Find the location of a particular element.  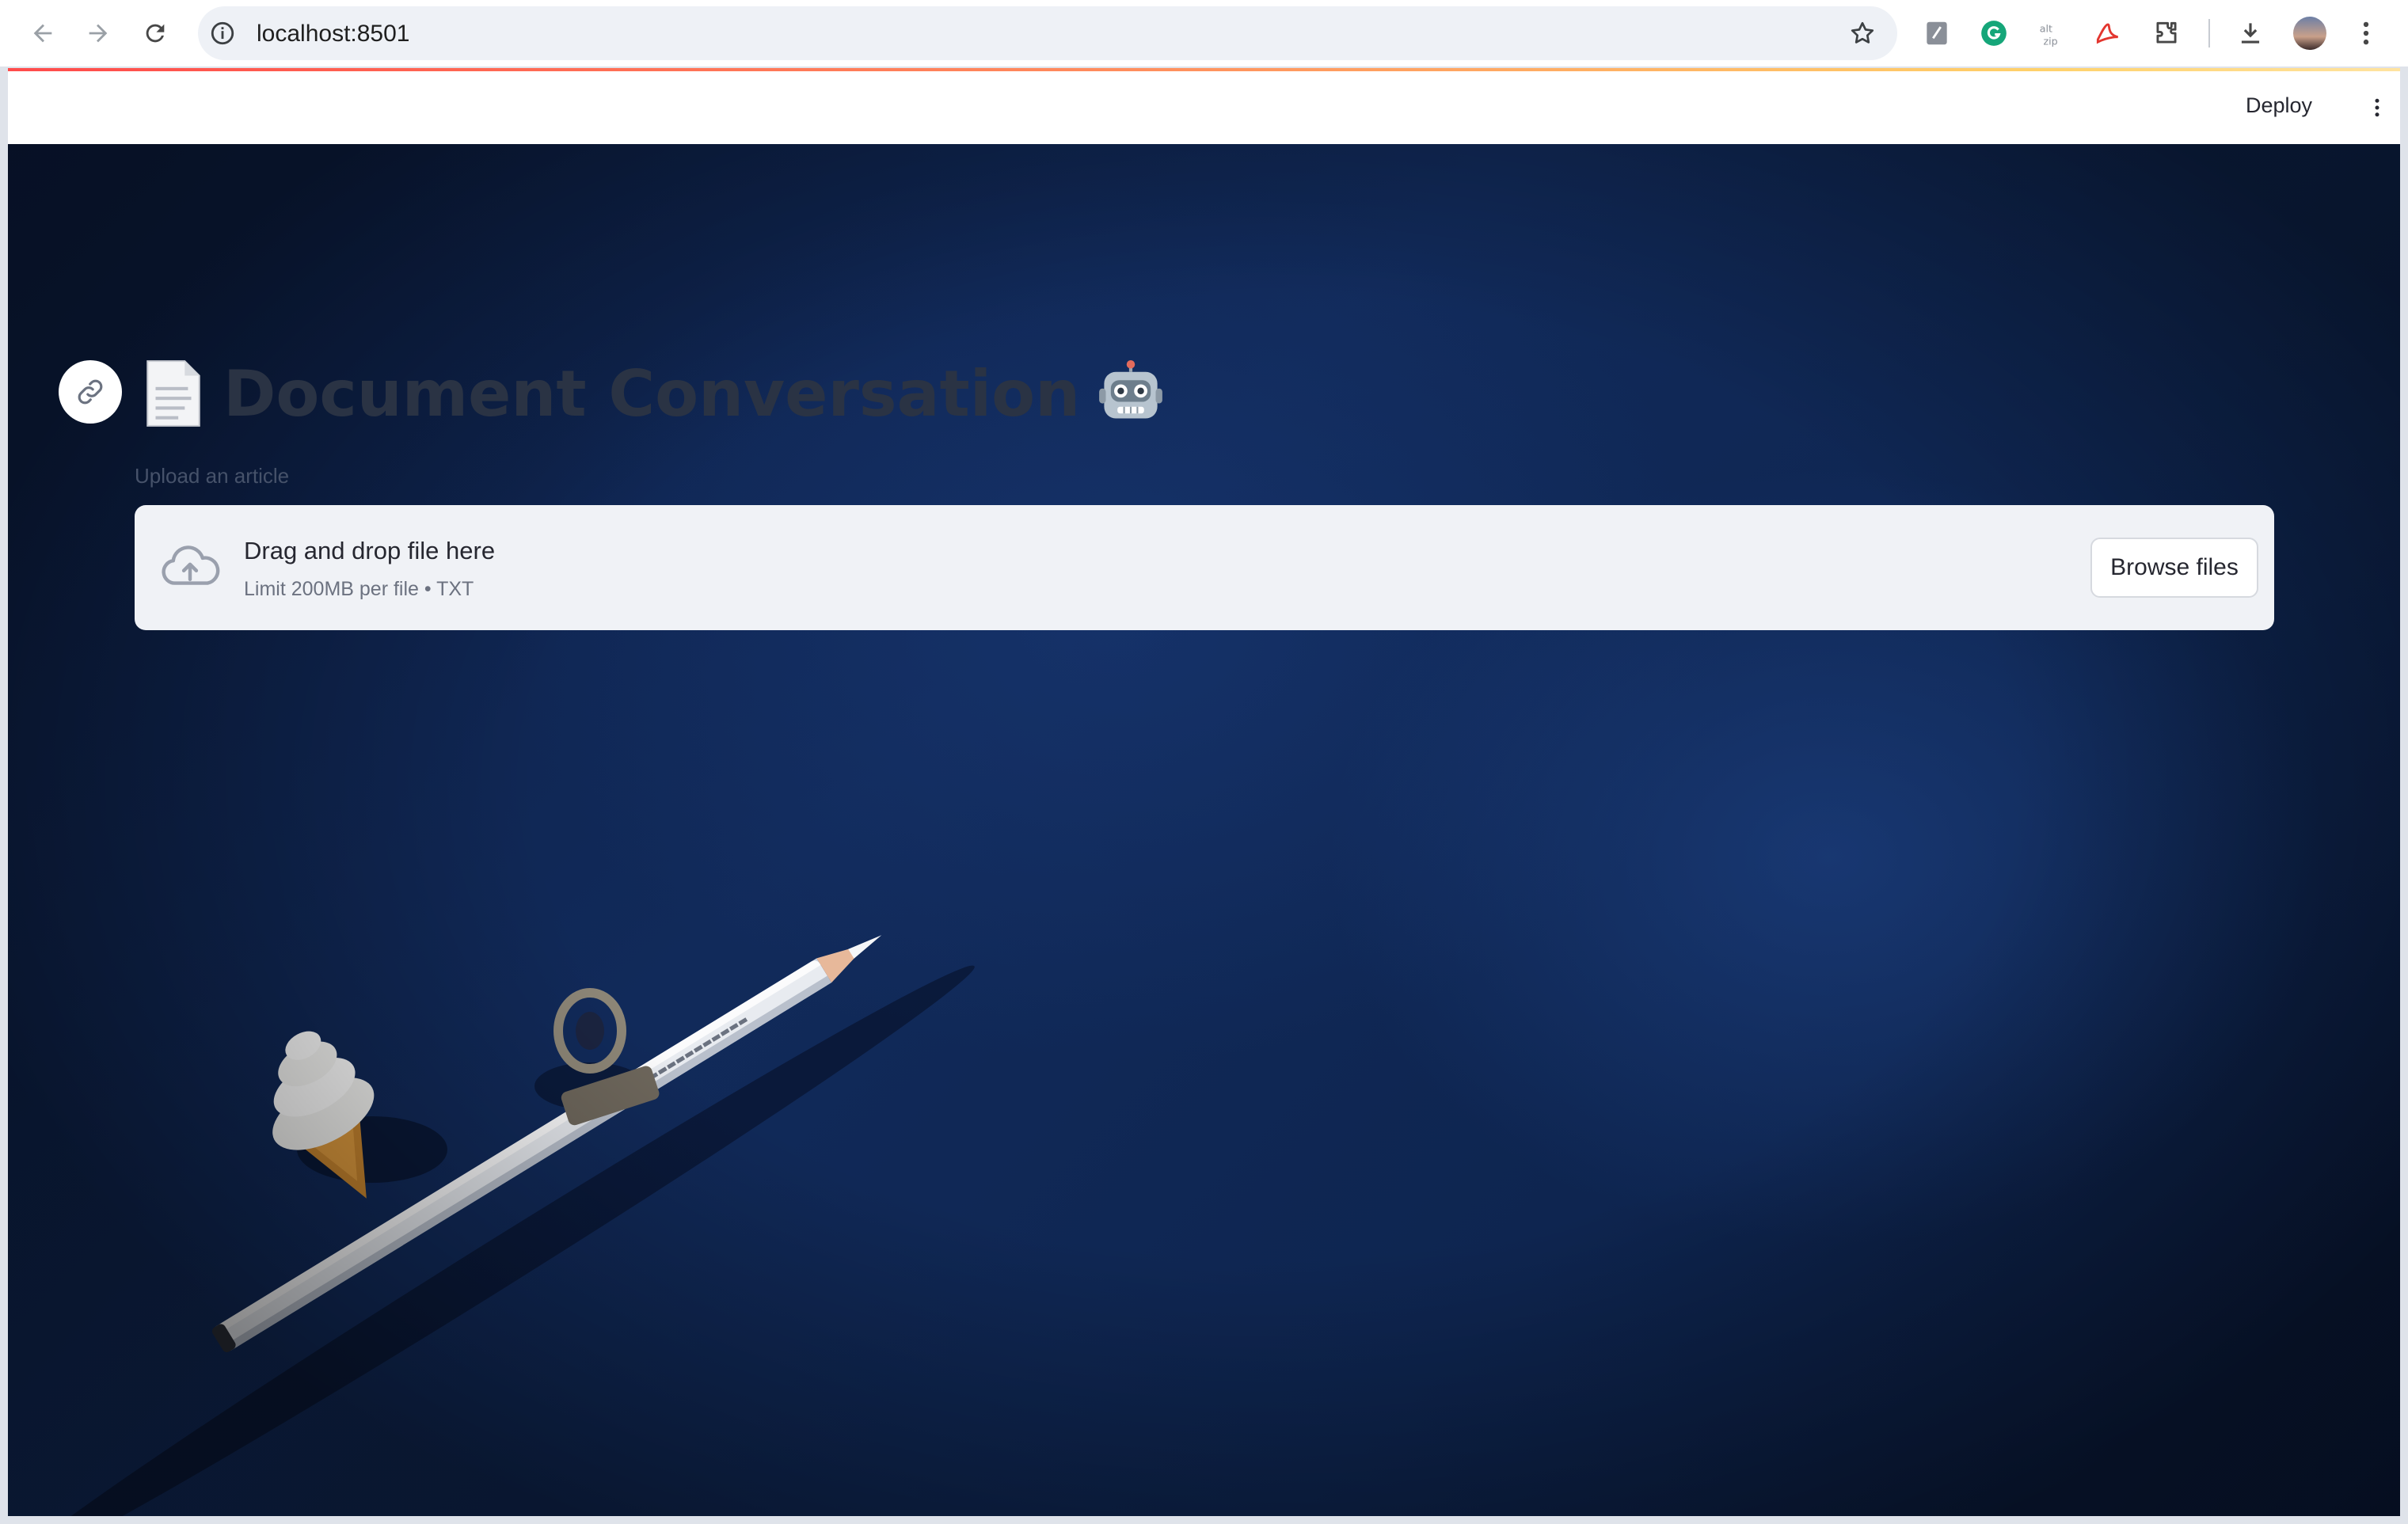

profile-avatar is located at coordinates (2309, 33).